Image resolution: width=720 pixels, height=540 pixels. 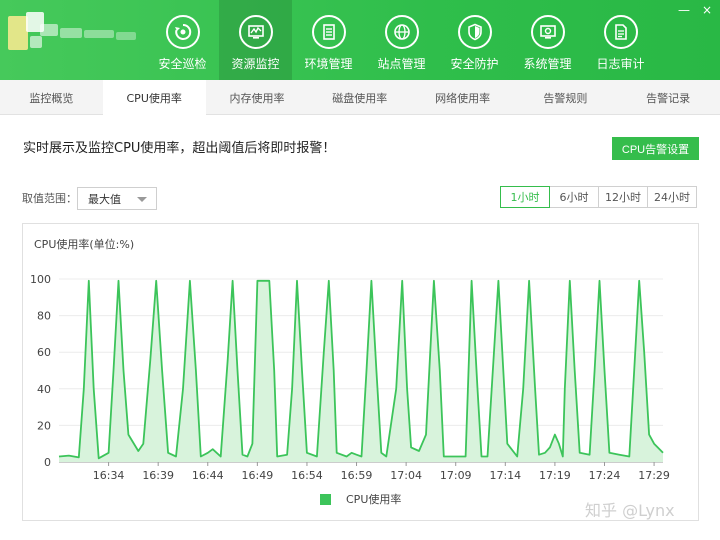 I want to click on time-button-1h: 1小时, so click(x=525, y=197).